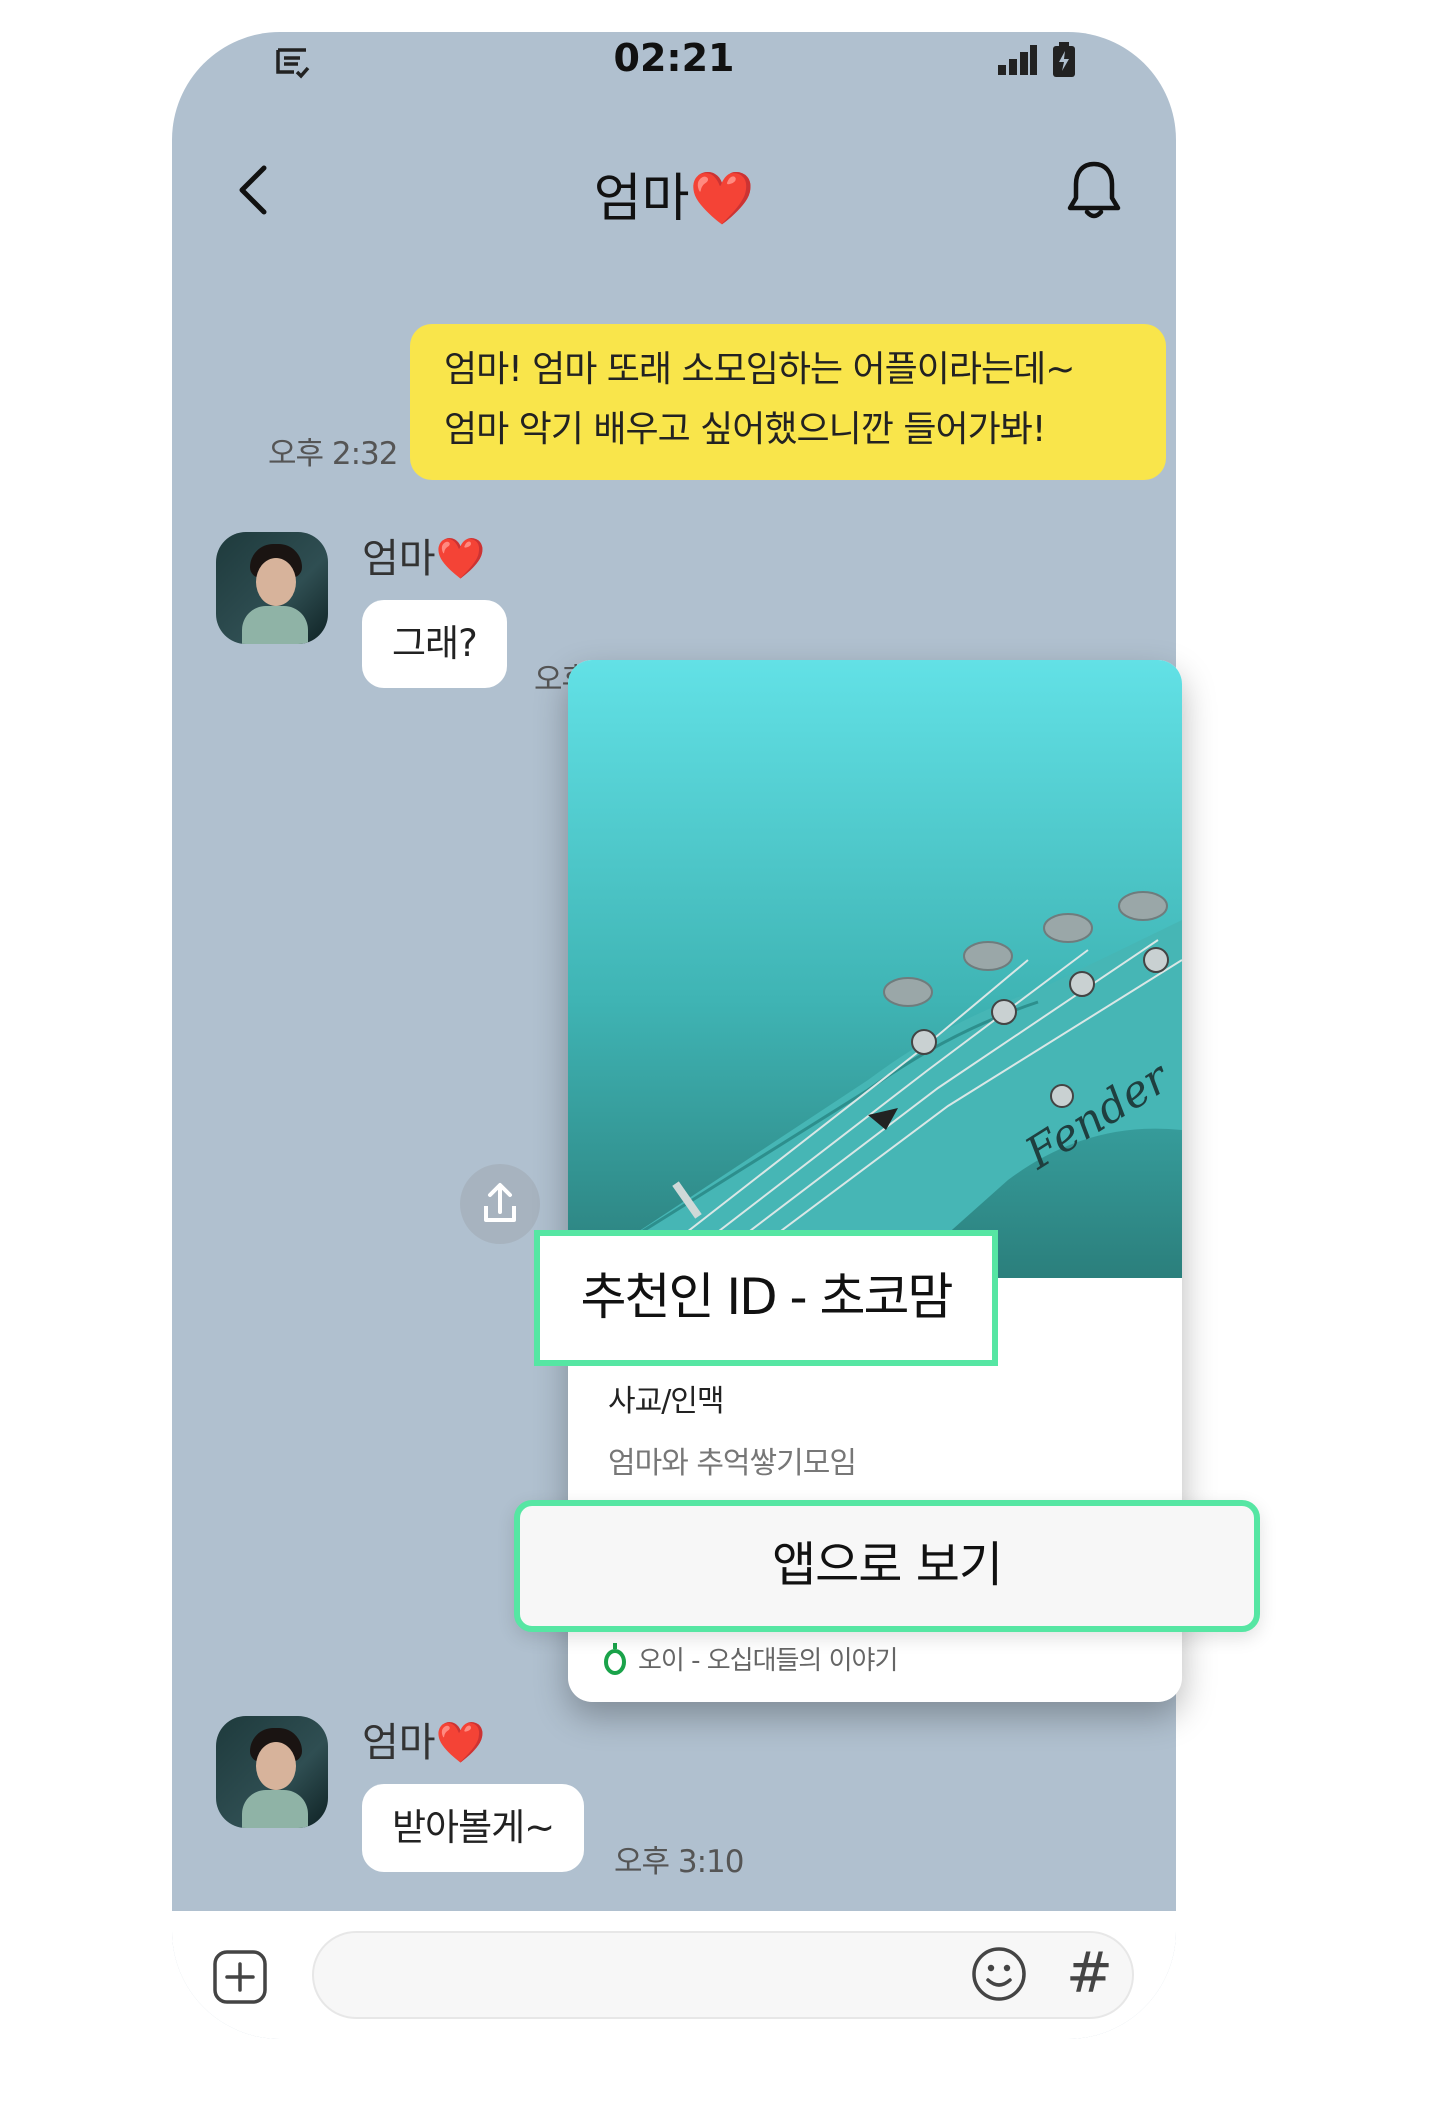  Describe the element at coordinates (666, 1401) in the screenshot. I see `card-category: 사교/인맥` at that location.